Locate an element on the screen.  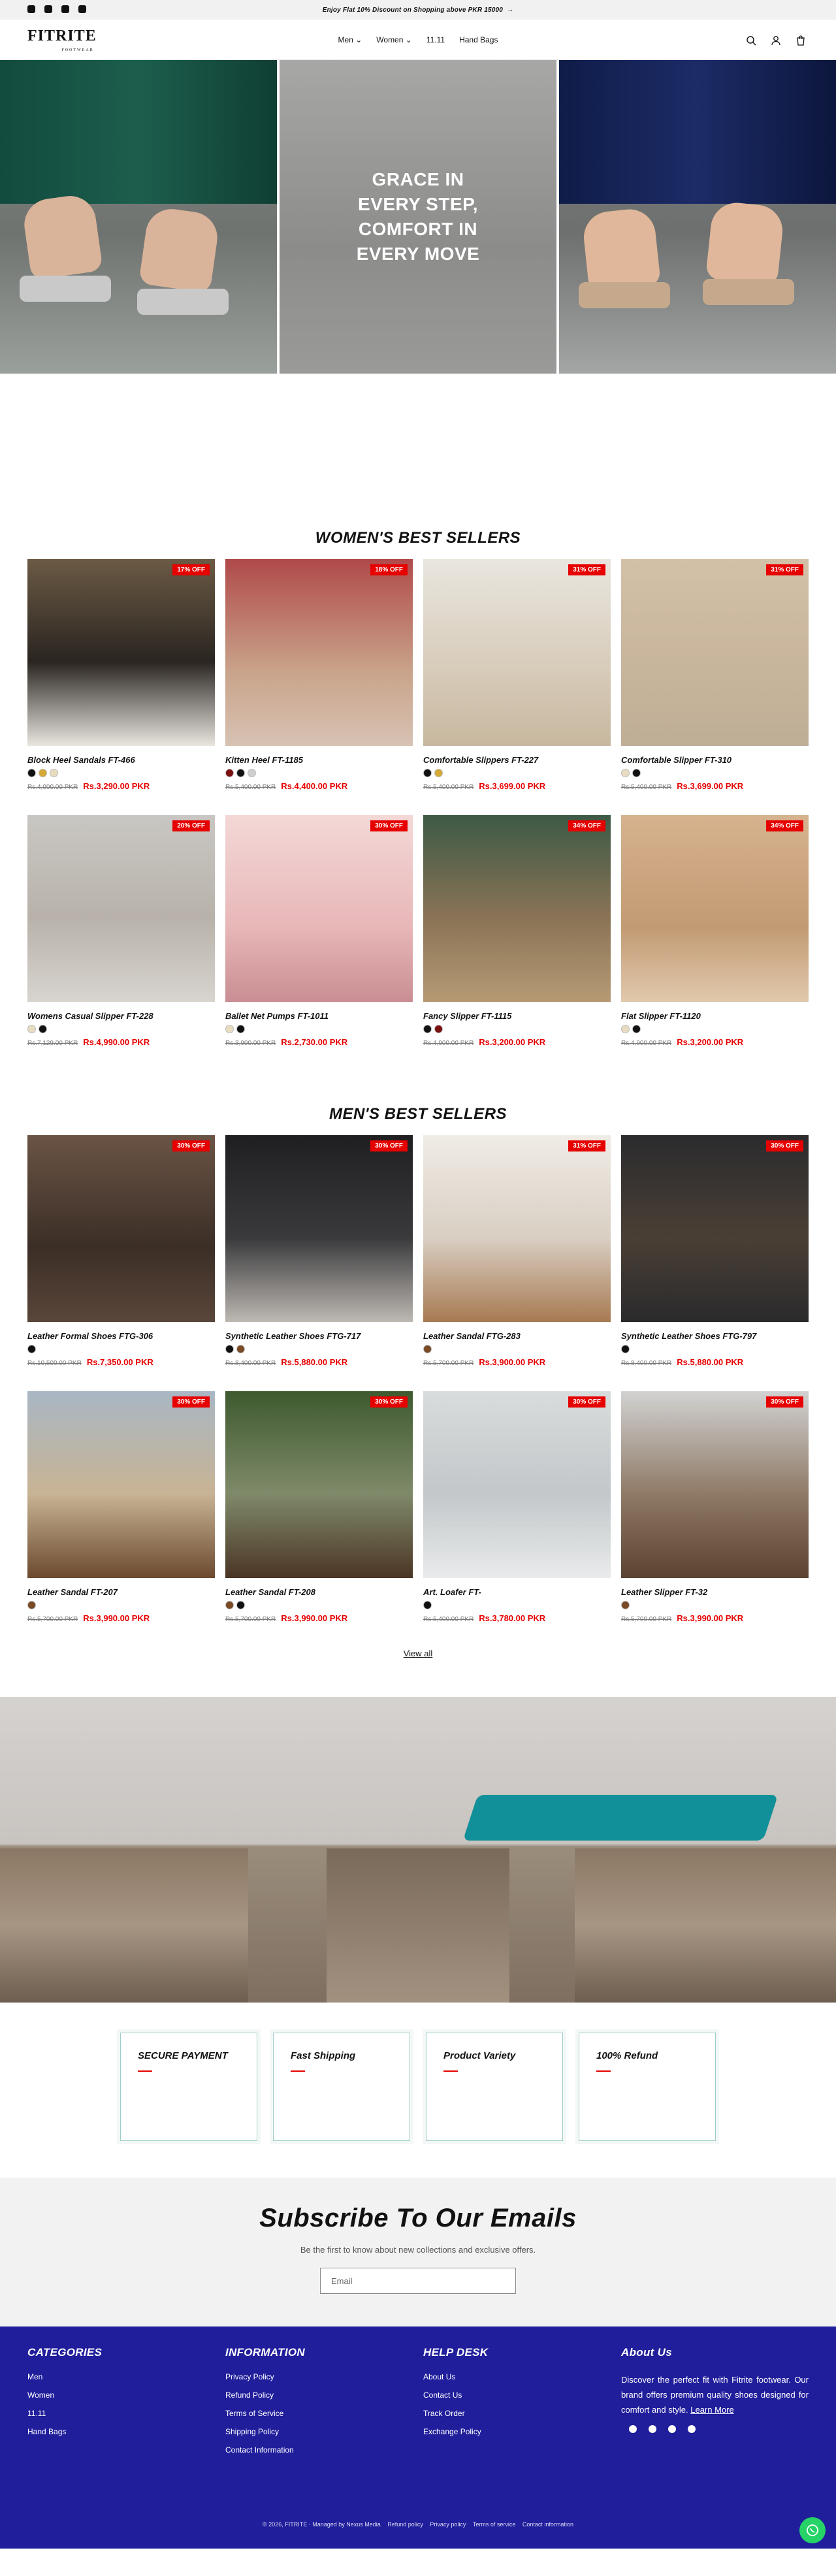
product-image: 20% OFF is located at coordinates (121, 909).